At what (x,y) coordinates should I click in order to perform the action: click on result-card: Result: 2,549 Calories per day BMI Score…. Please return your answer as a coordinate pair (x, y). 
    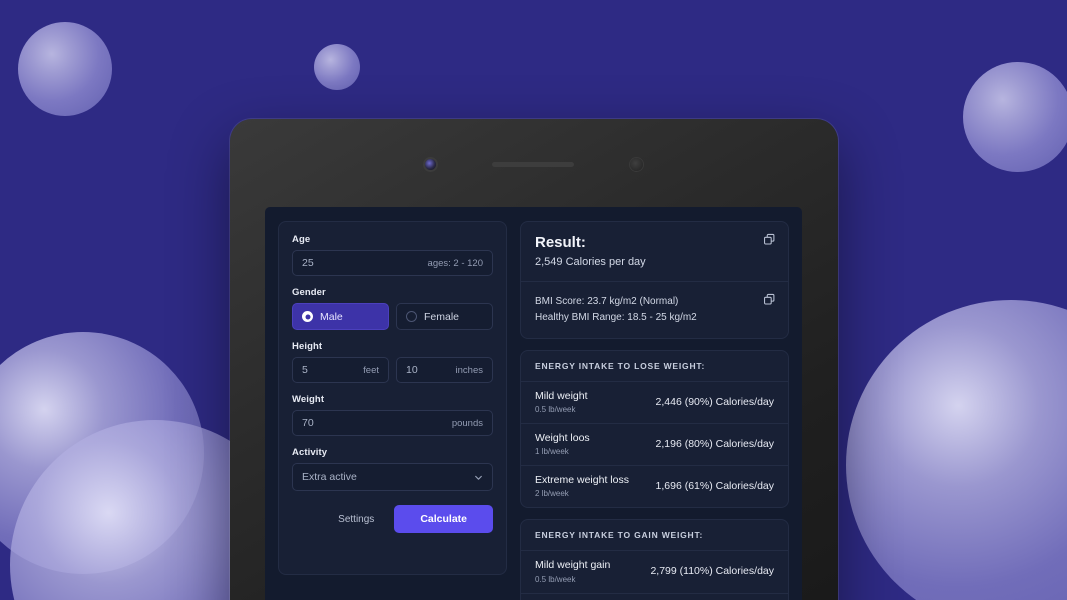
    Looking at the image, I should click on (654, 280).